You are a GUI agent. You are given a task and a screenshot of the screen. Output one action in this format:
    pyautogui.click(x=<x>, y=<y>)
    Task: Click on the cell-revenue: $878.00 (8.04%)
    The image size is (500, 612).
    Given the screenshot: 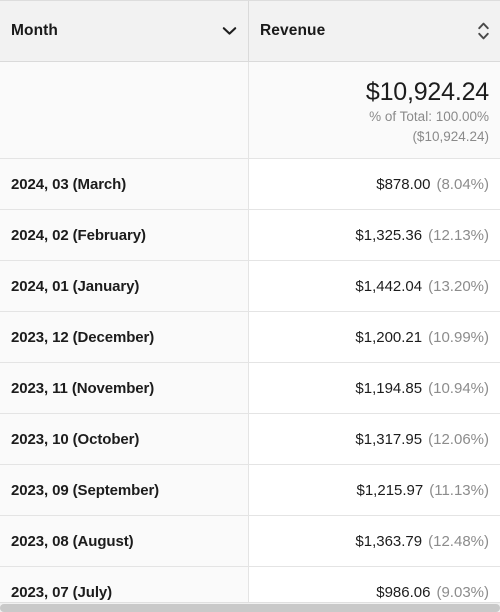 What is the action you would take?
    pyautogui.click(x=374, y=184)
    